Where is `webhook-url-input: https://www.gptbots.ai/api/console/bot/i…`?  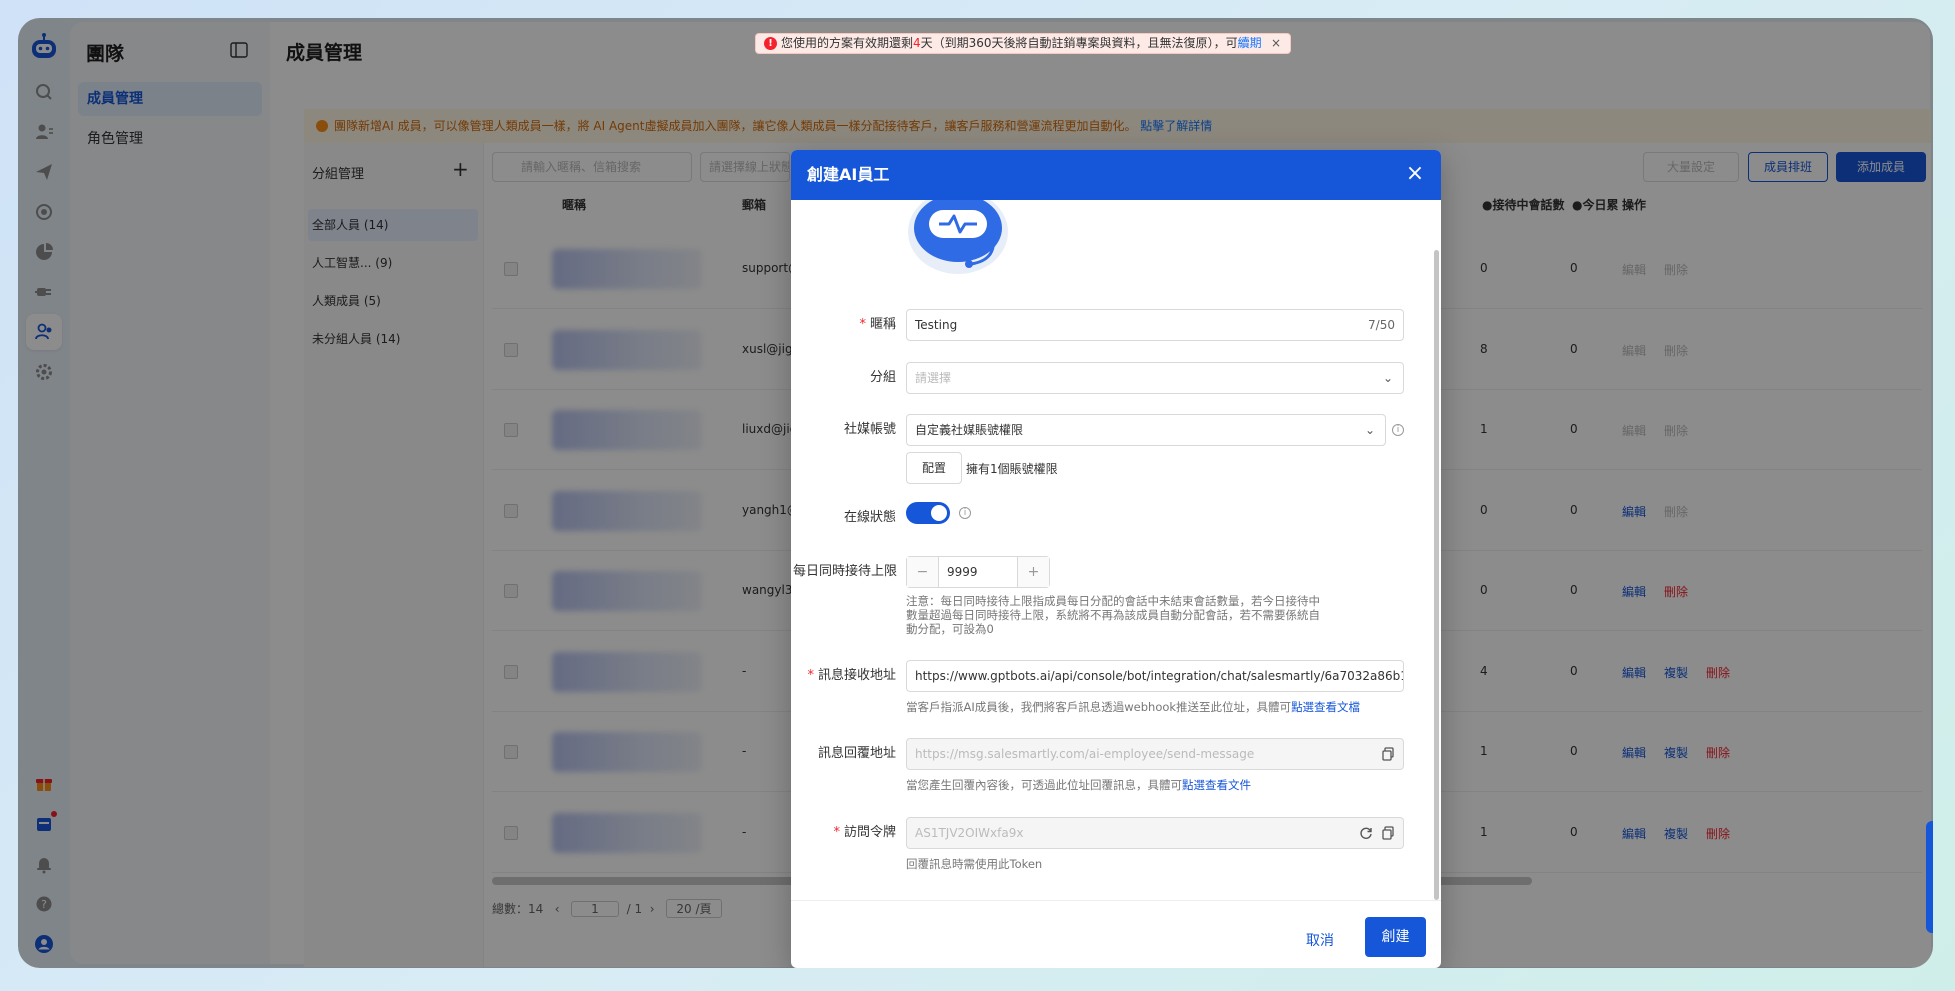
webhook-url-input: https://www.gptbots.ai/api/console/bot/i… is located at coordinates (1155, 676).